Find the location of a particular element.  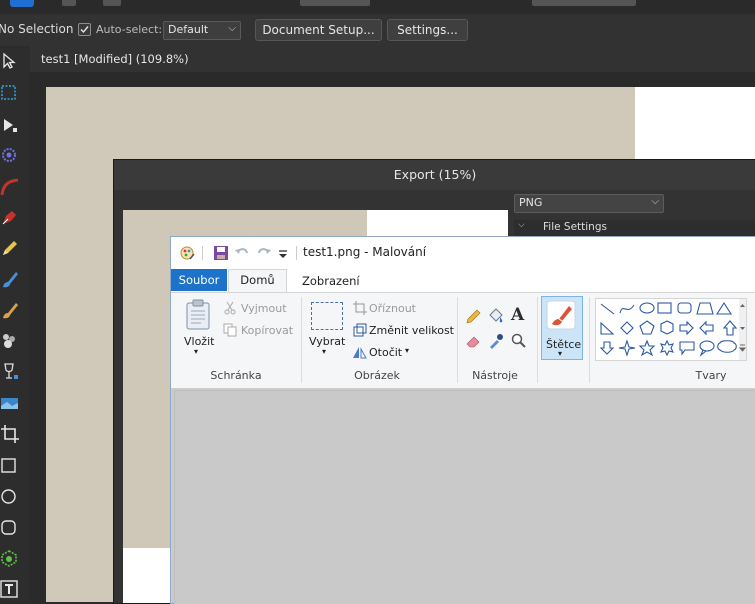

shapes-gallery is located at coordinates (671, 329).